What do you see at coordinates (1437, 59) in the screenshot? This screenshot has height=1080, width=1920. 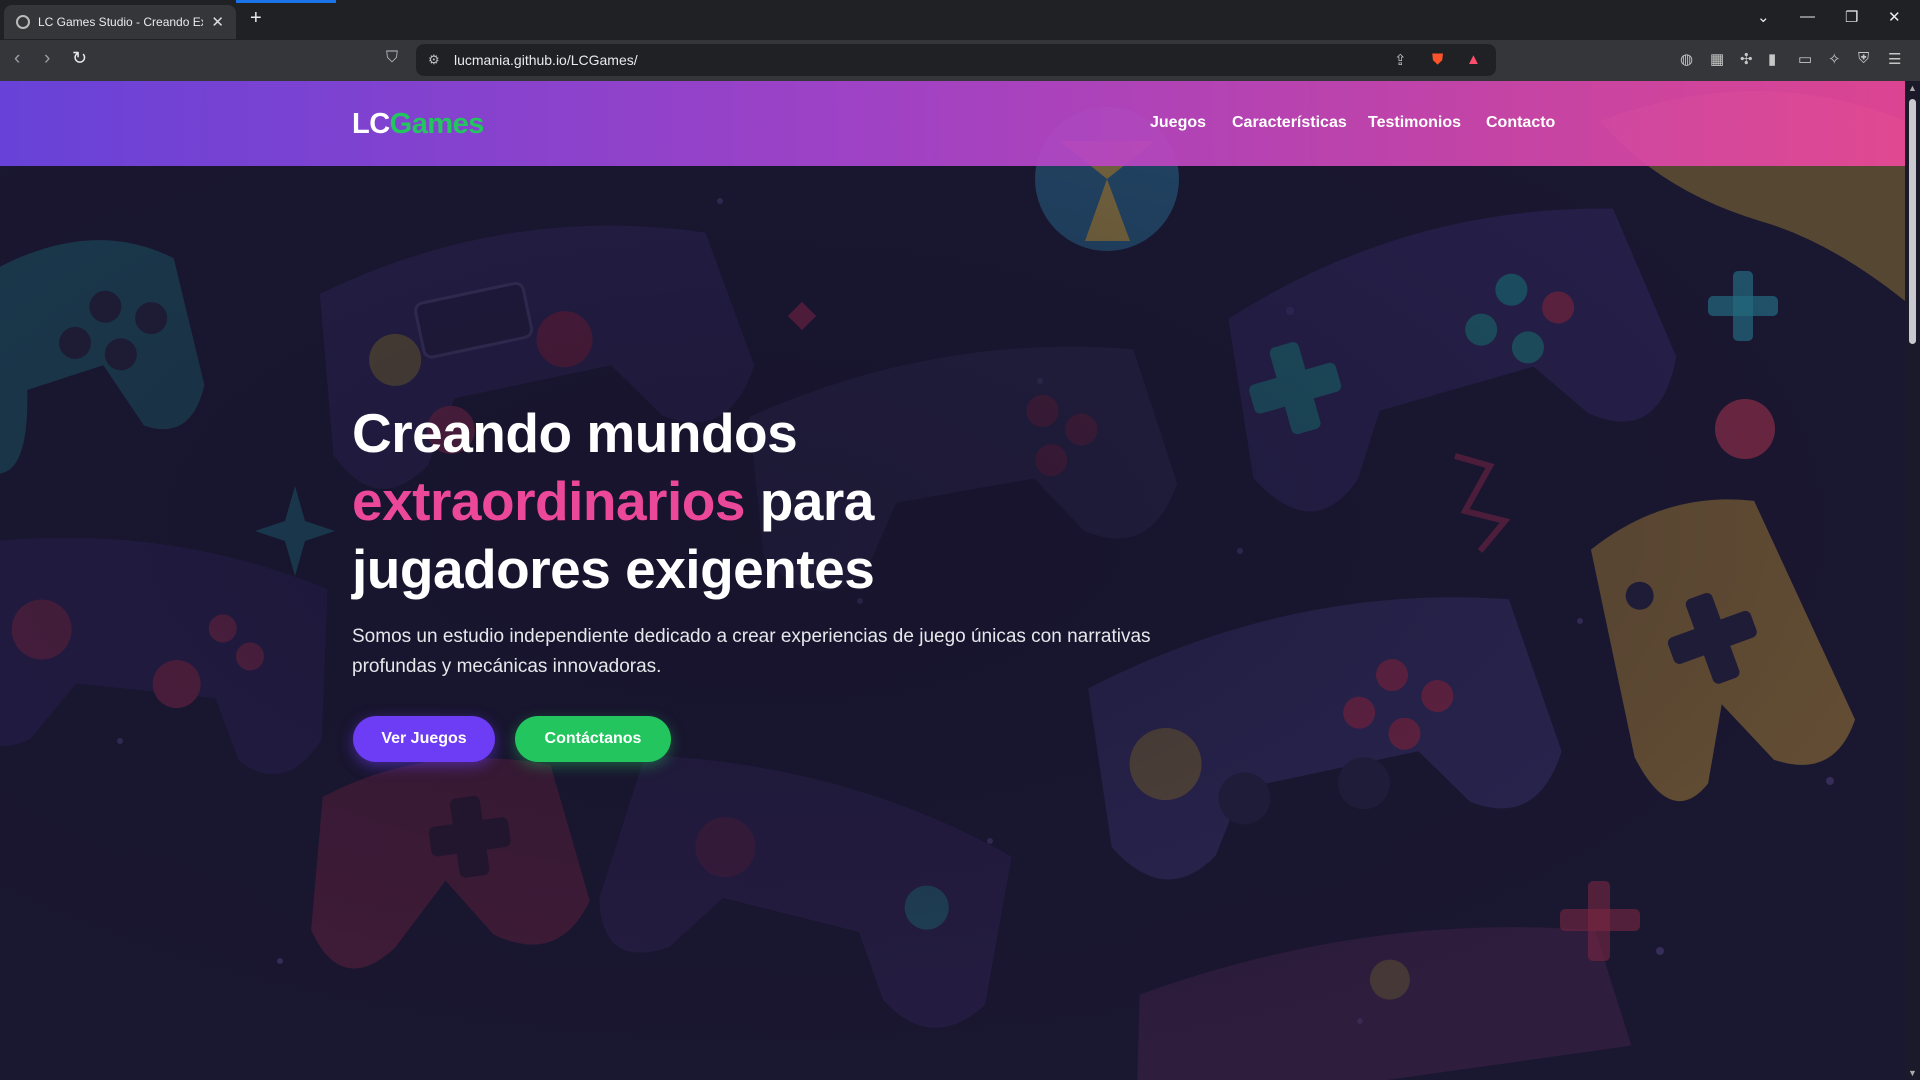 I see `brave-shields-icon: ⛊` at bounding box center [1437, 59].